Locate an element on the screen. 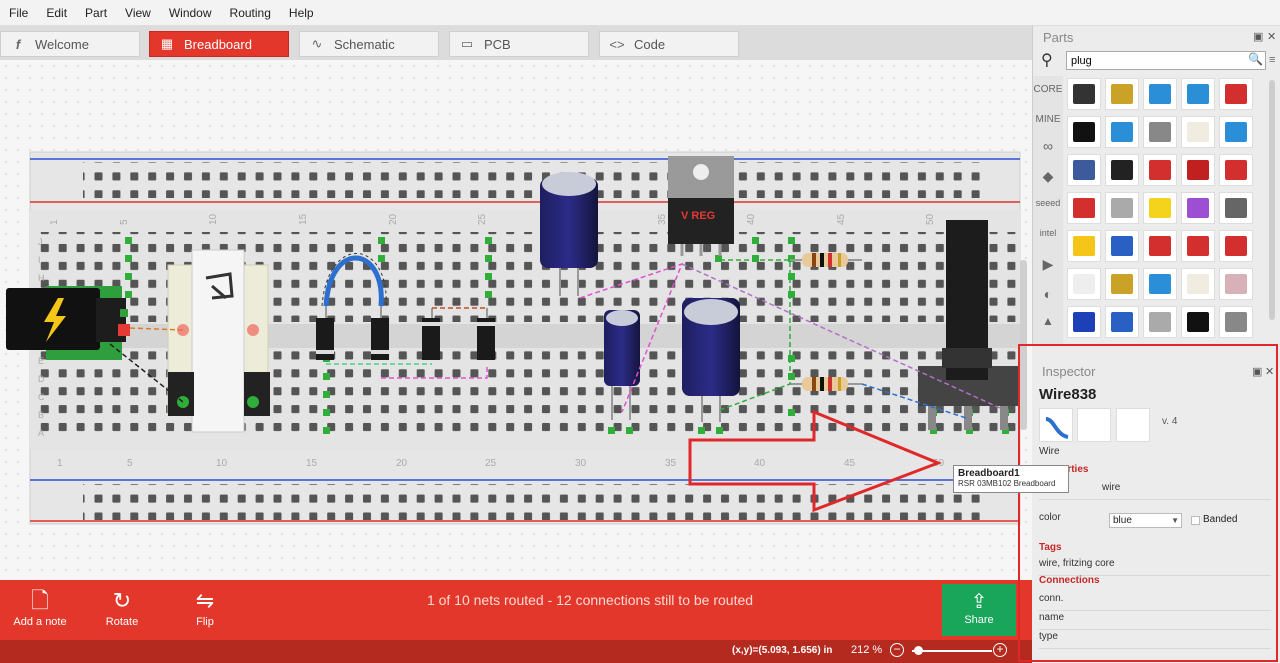 The height and width of the screenshot is (663, 1280). zoom-out-button: − is located at coordinates (897, 650).